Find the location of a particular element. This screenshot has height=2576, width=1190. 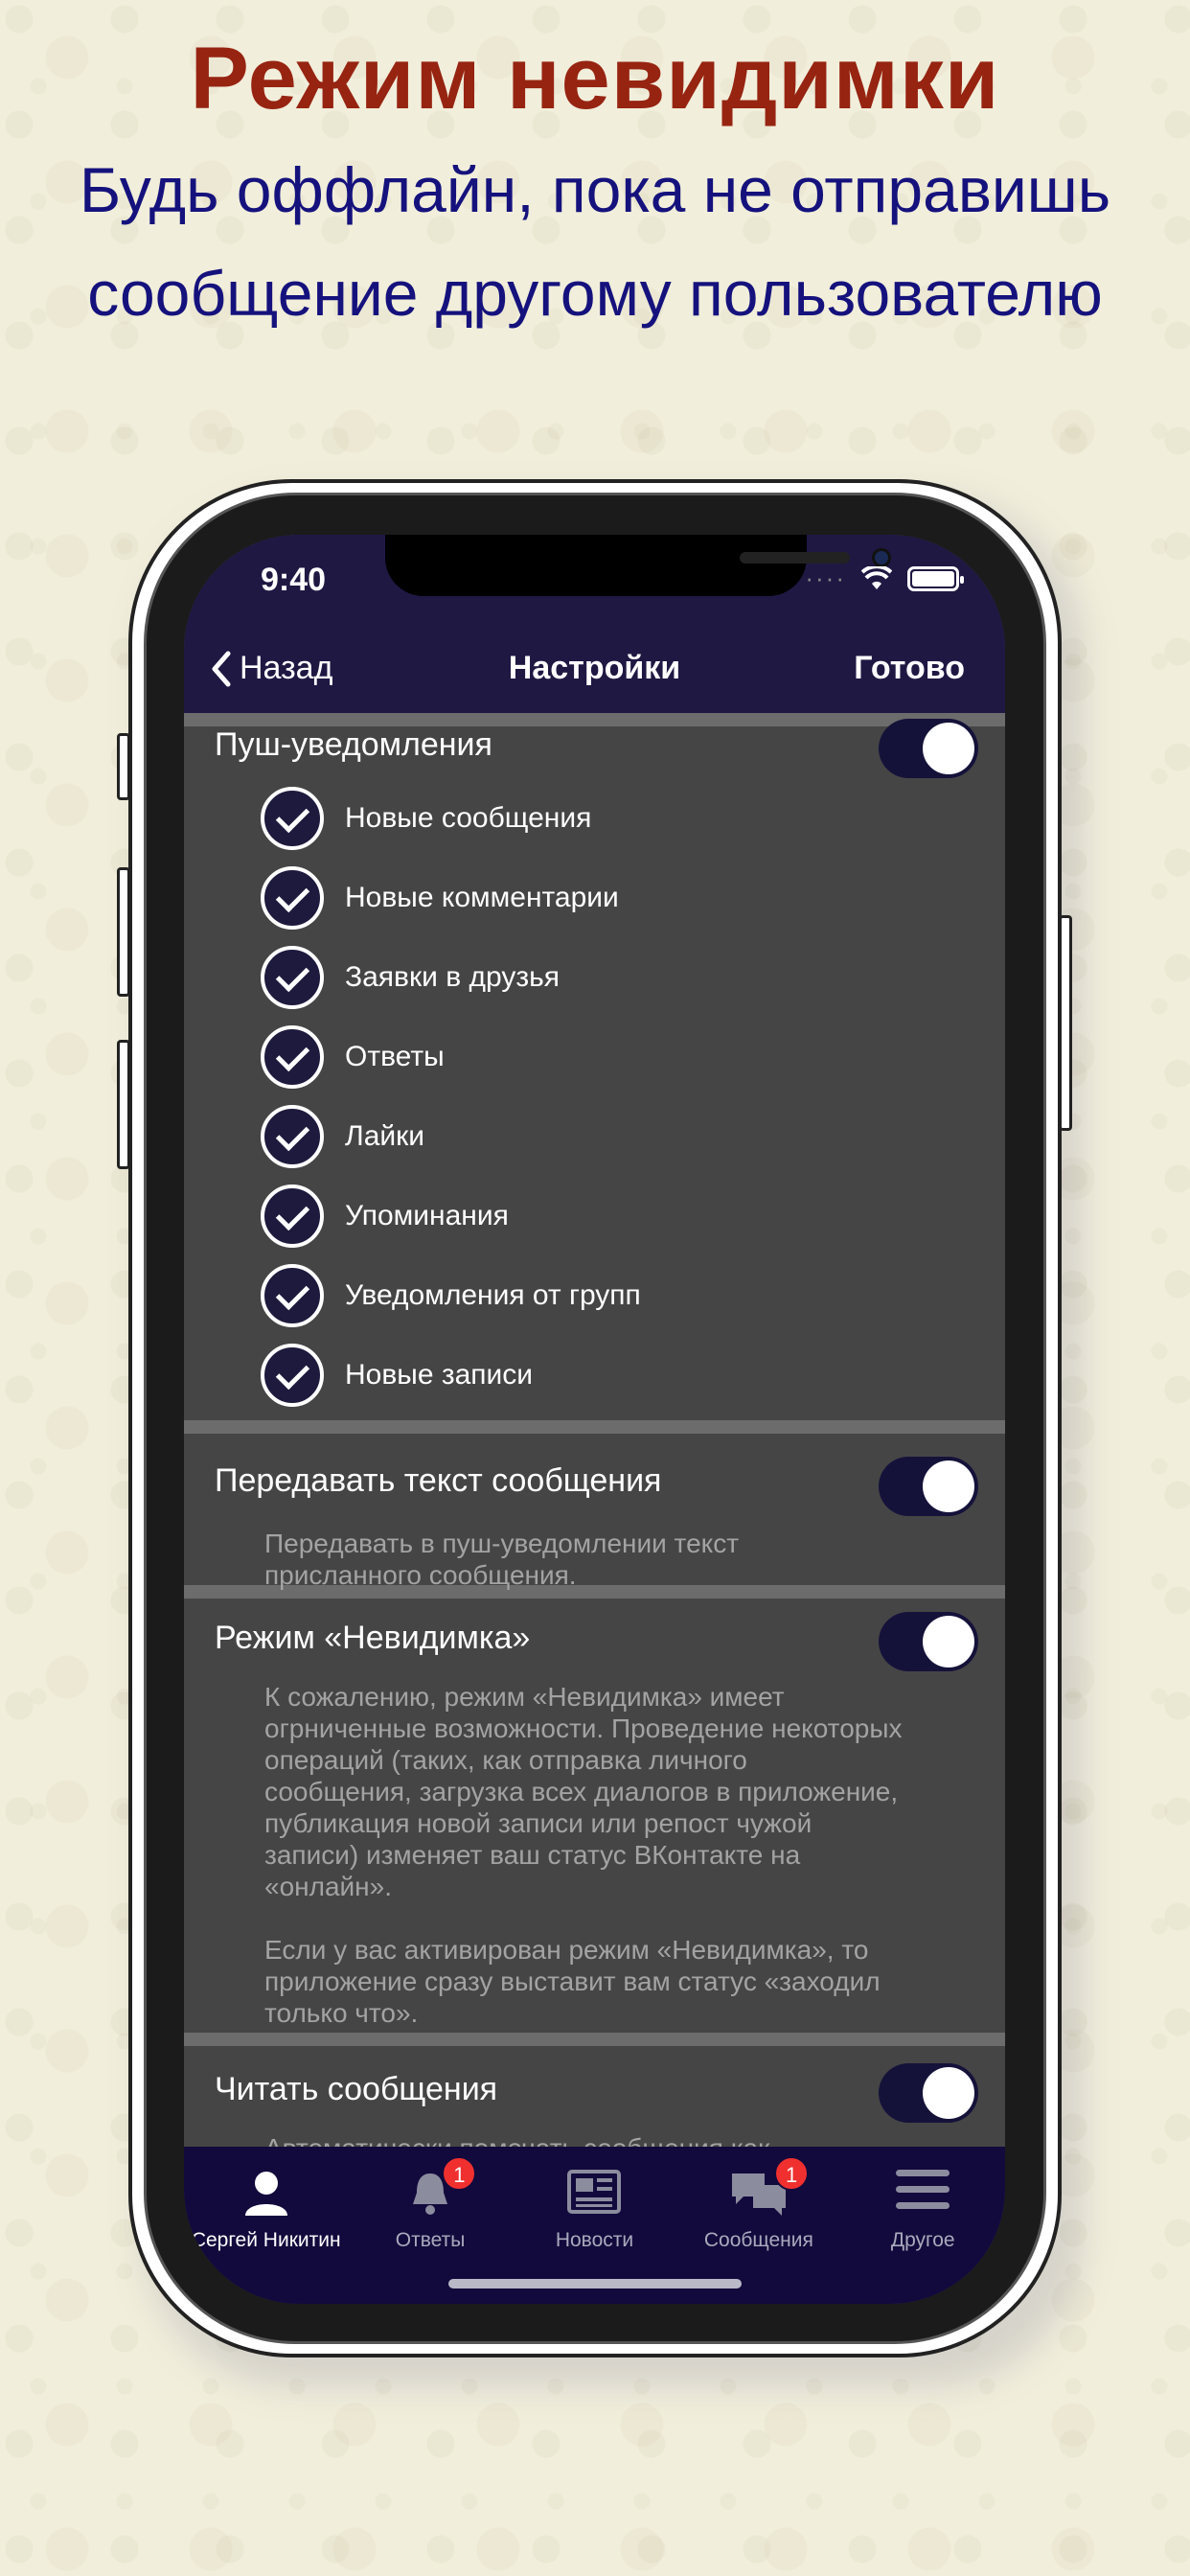

check-label: Новые сообщения is located at coordinates (468, 817).